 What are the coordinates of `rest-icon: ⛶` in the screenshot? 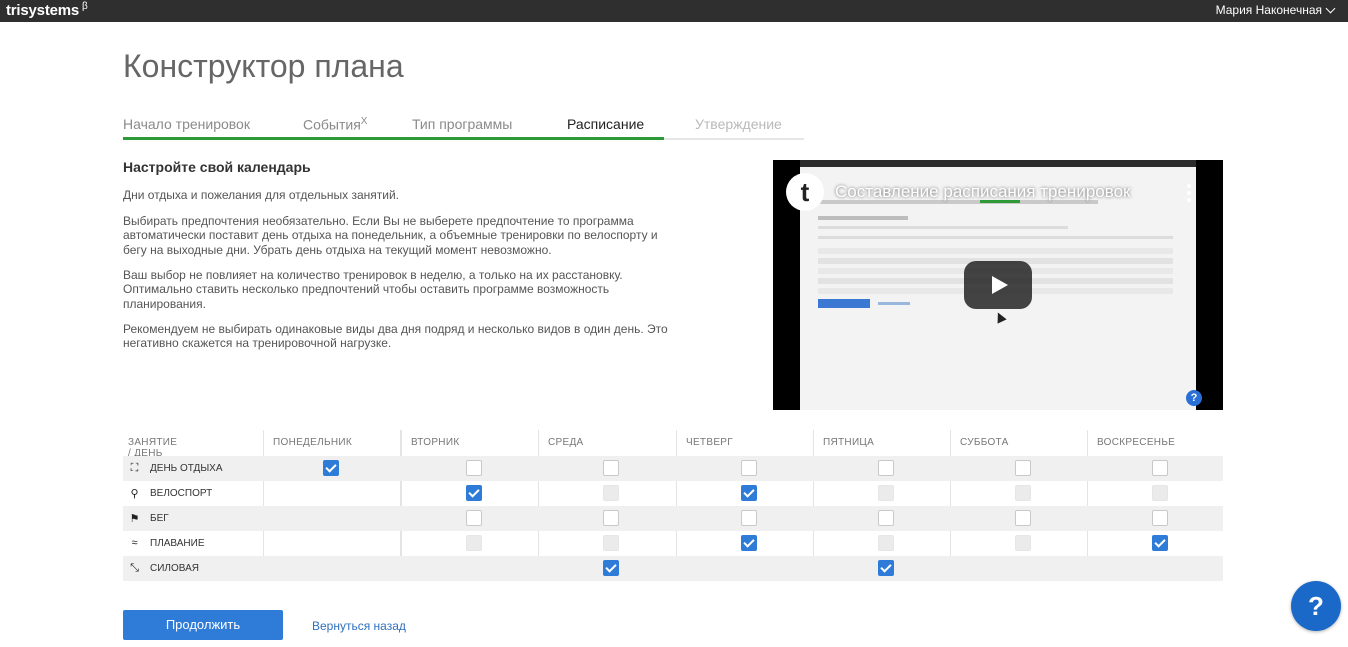 It's located at (134, 468).